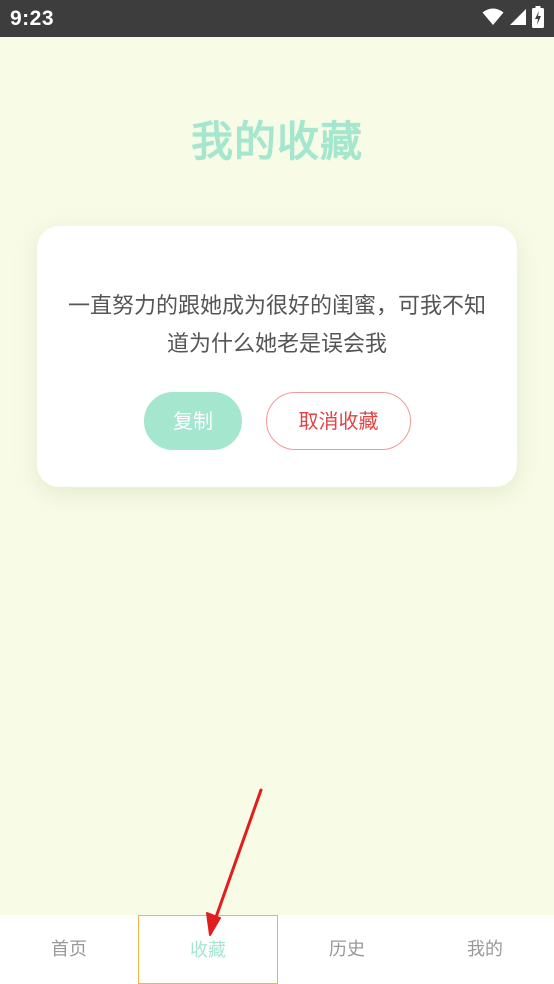 The image size is (554, 984). Describe the element at coordinates (32, 18) in the screenshot. I see `status-time: 9:23` at that location.